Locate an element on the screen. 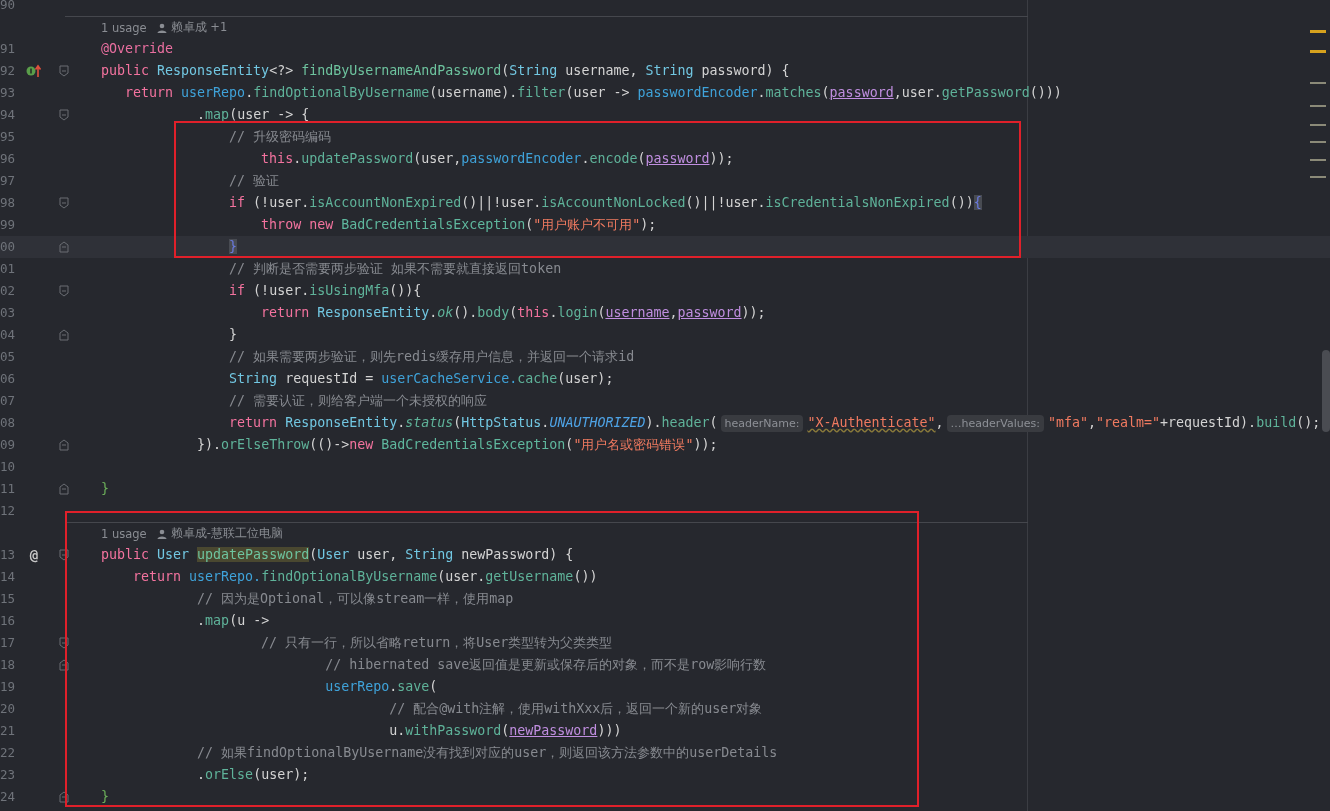  code-line: .map(user -> { is located at coordinates (253, 115).